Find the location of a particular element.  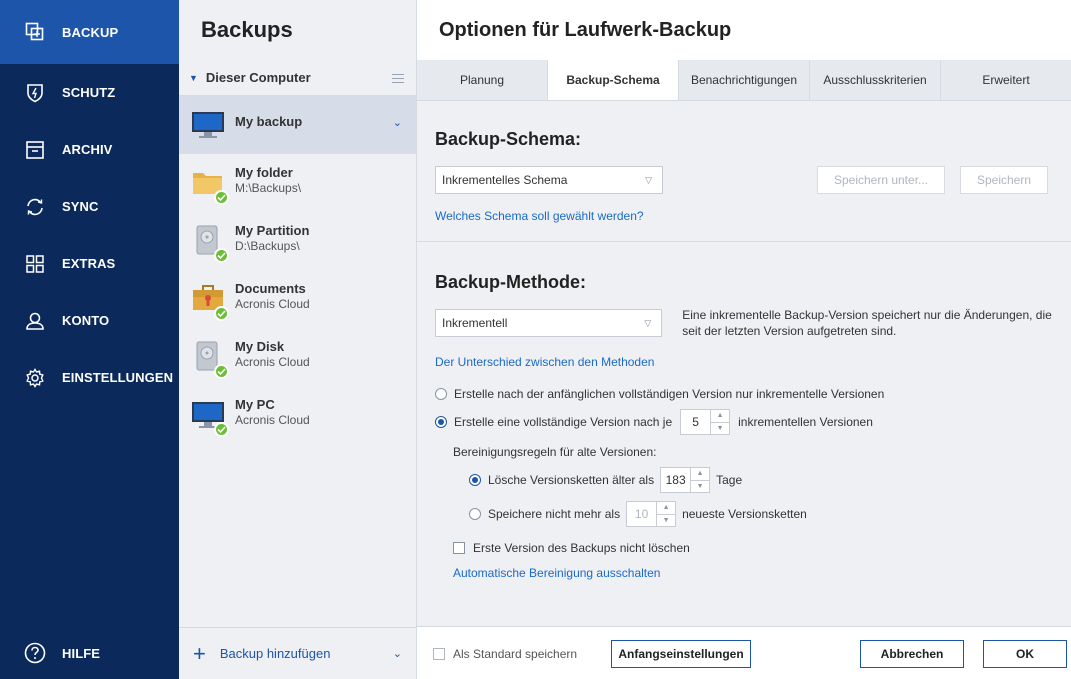

stepper-value: 5 is located at coordinates (696, 422).